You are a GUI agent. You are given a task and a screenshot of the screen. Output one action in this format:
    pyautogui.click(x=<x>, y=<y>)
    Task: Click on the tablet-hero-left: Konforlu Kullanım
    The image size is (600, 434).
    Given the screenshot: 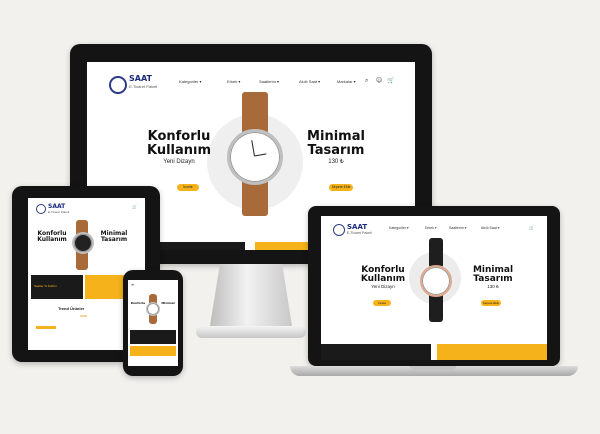 What is the action you would take?
    pyautogui.click(x=52, y=237)
    